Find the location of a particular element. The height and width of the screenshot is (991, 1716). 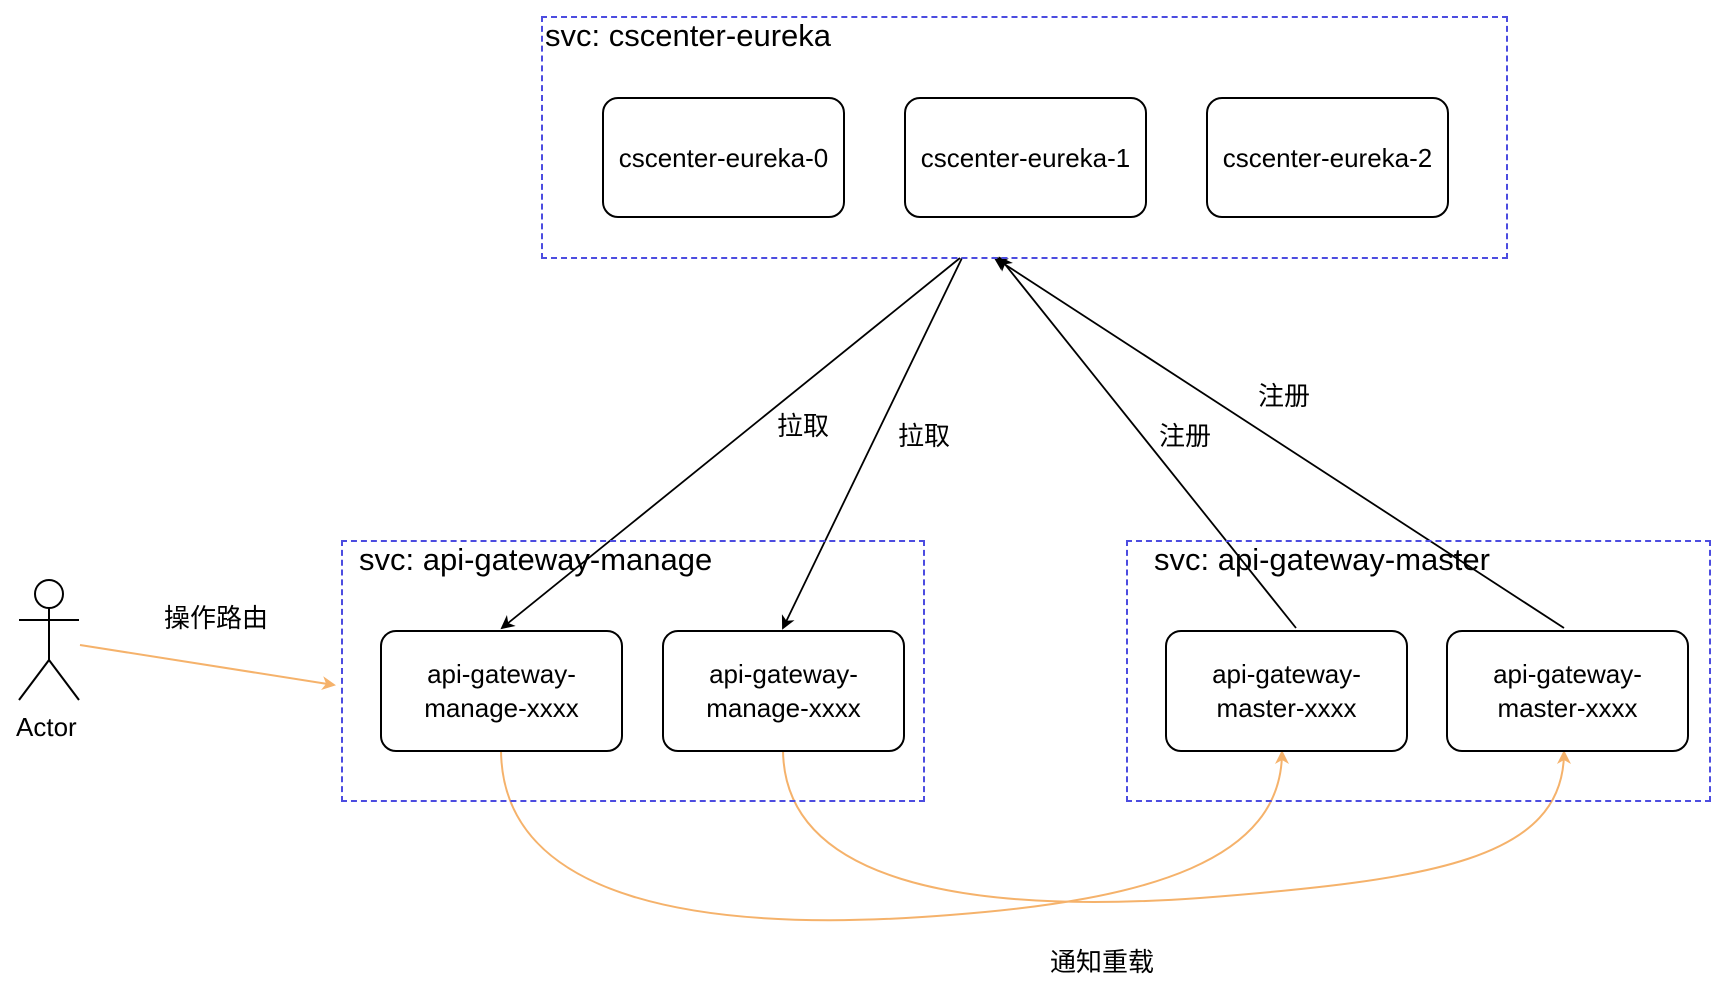

node-label: cscenter-eureka-1 is located at coordinates (1025, 157).